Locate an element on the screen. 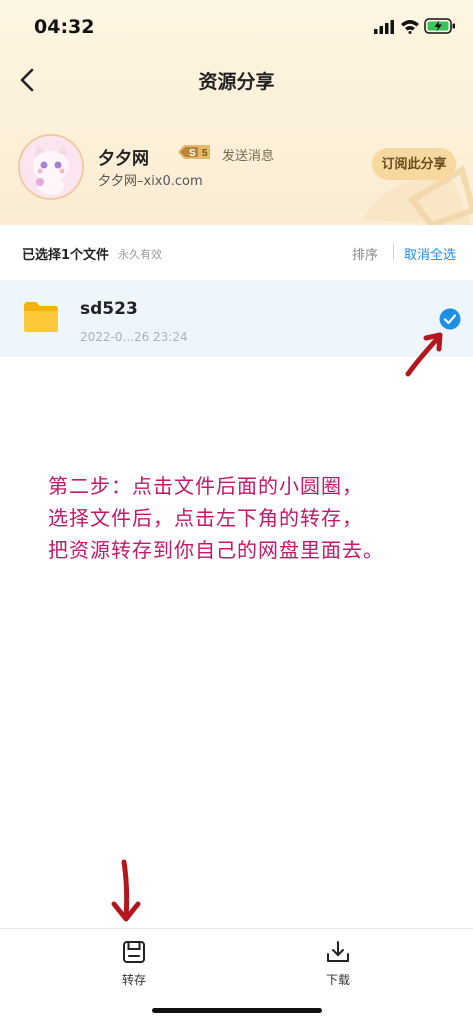  level-badge: S 5 is located at coordinates (194, 152).